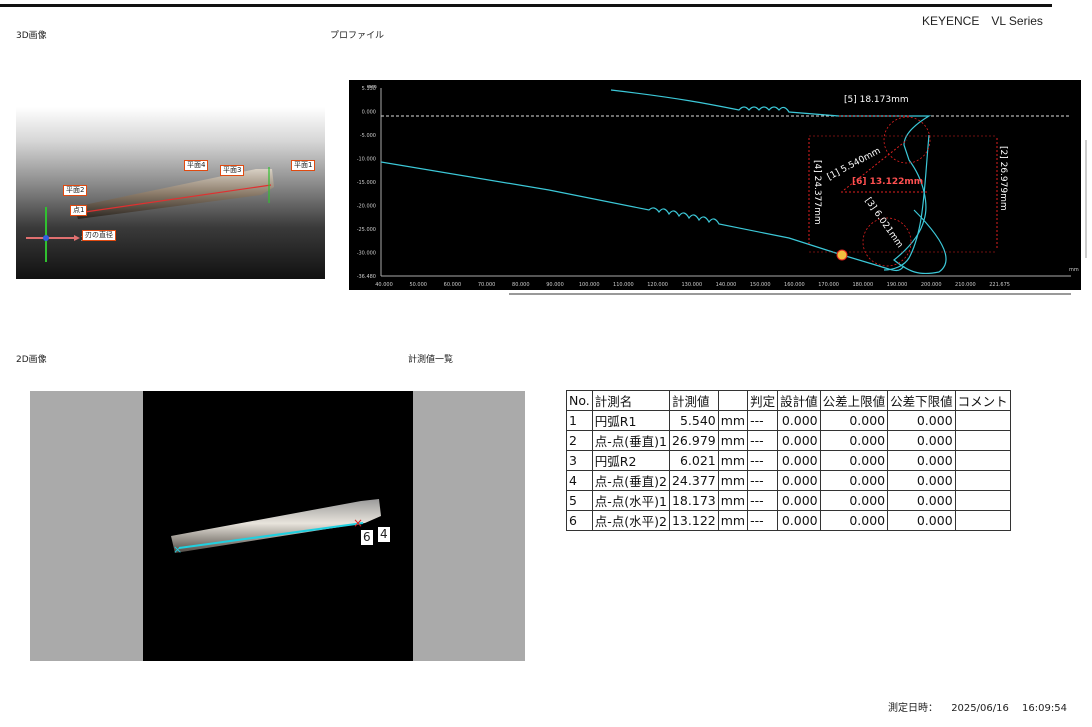 The width and height of the screenshot is (1092, 727). Describe the element at coordinates (303, 165) in the screenshot. I see `tag-plane1: 平面1` at that location.